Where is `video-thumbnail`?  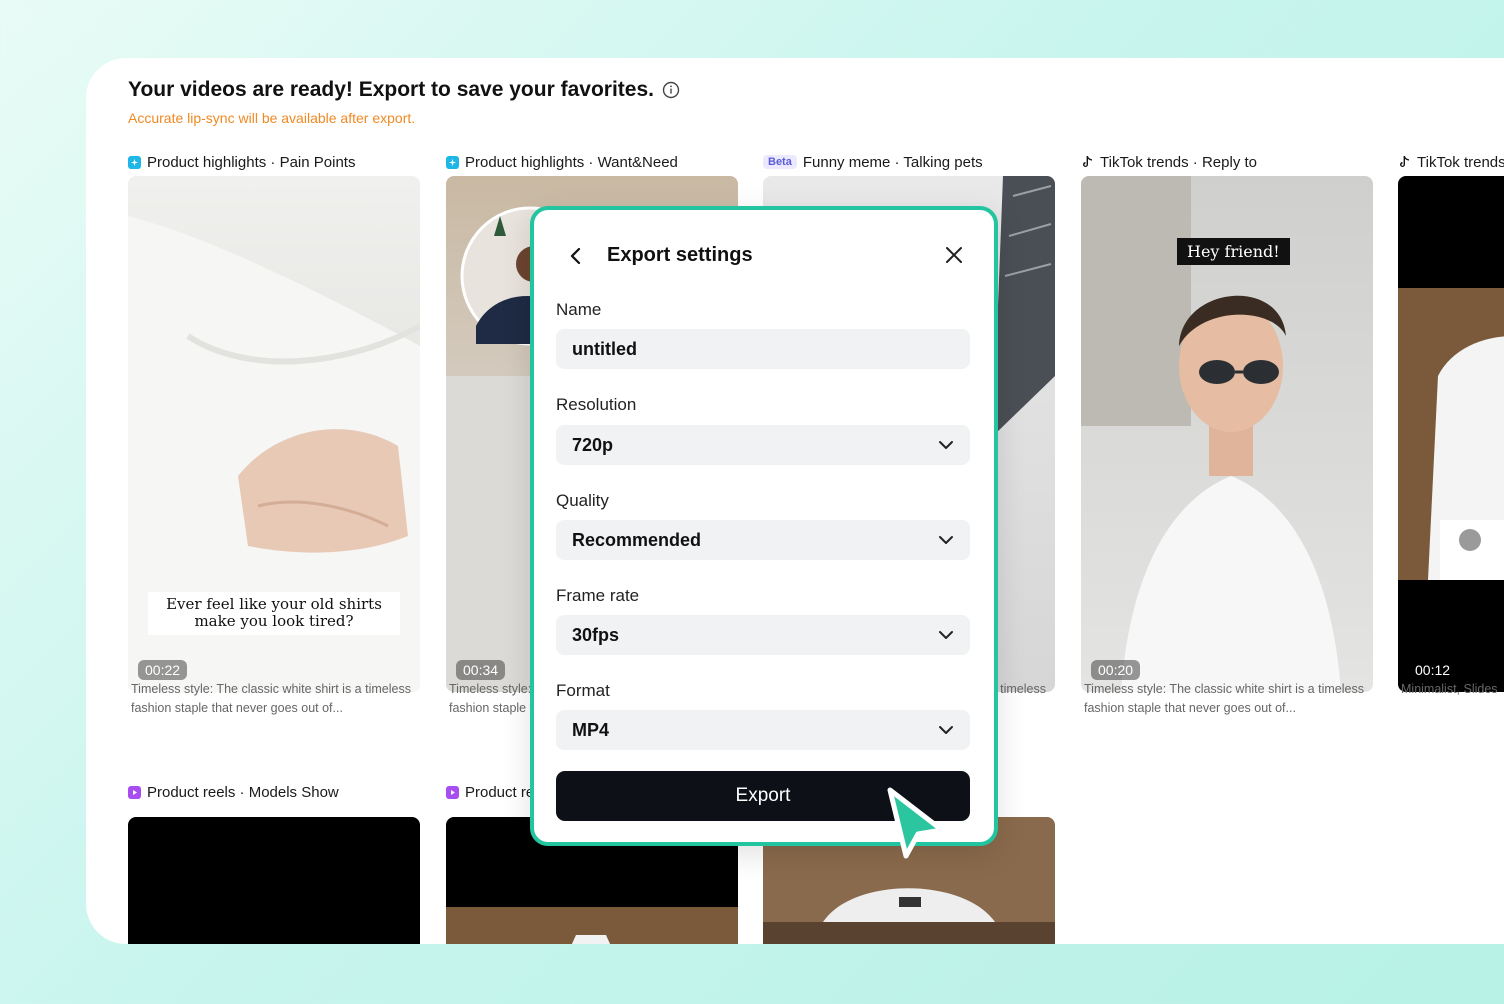 video-thumbnail is located at coordinates (274, 880).